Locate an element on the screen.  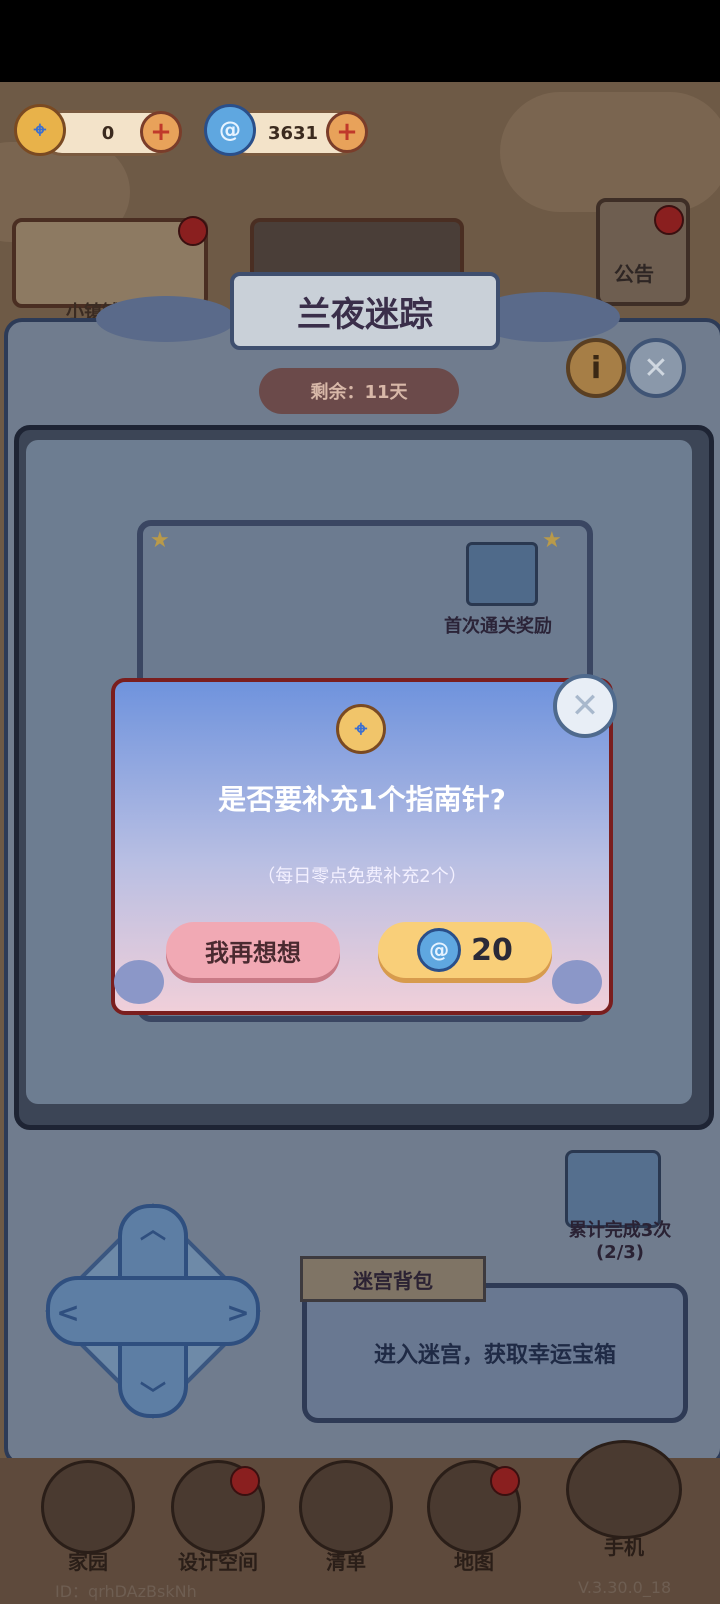
dpad-left-button: < is located at coordinates (67, 1312).